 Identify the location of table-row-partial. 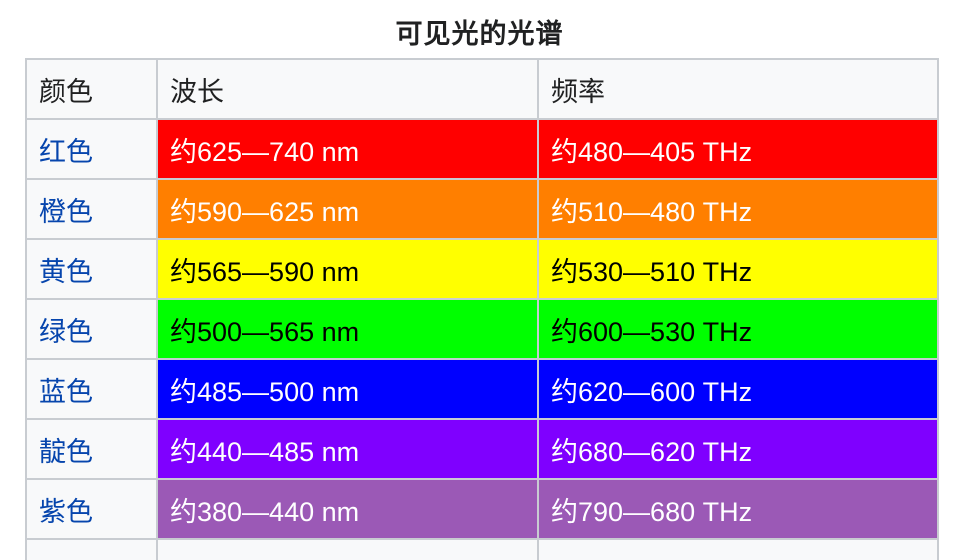
(482, 549).